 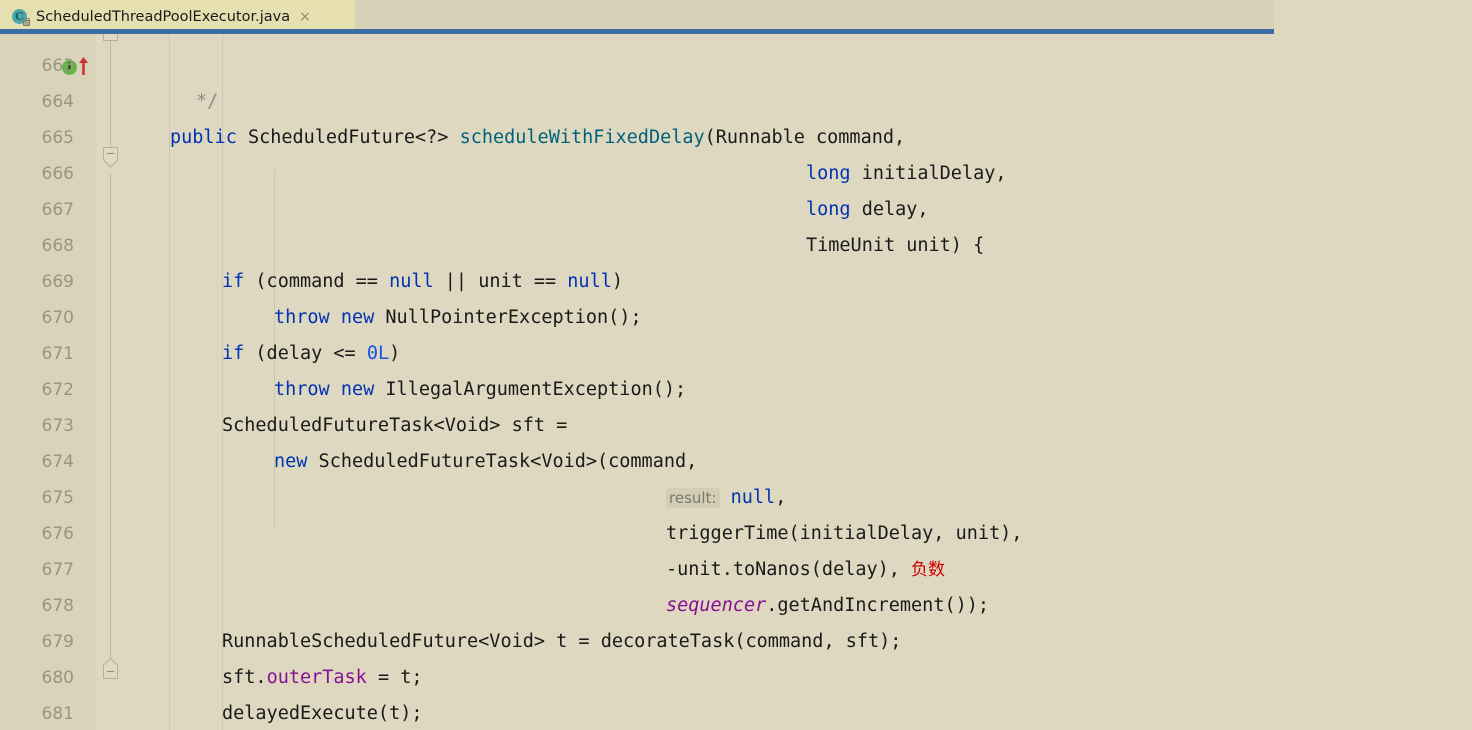 What do you see at coordinates (736, 713) in the screenshot?
I see `code-line: 682 }` at bounding box center [736, 713].